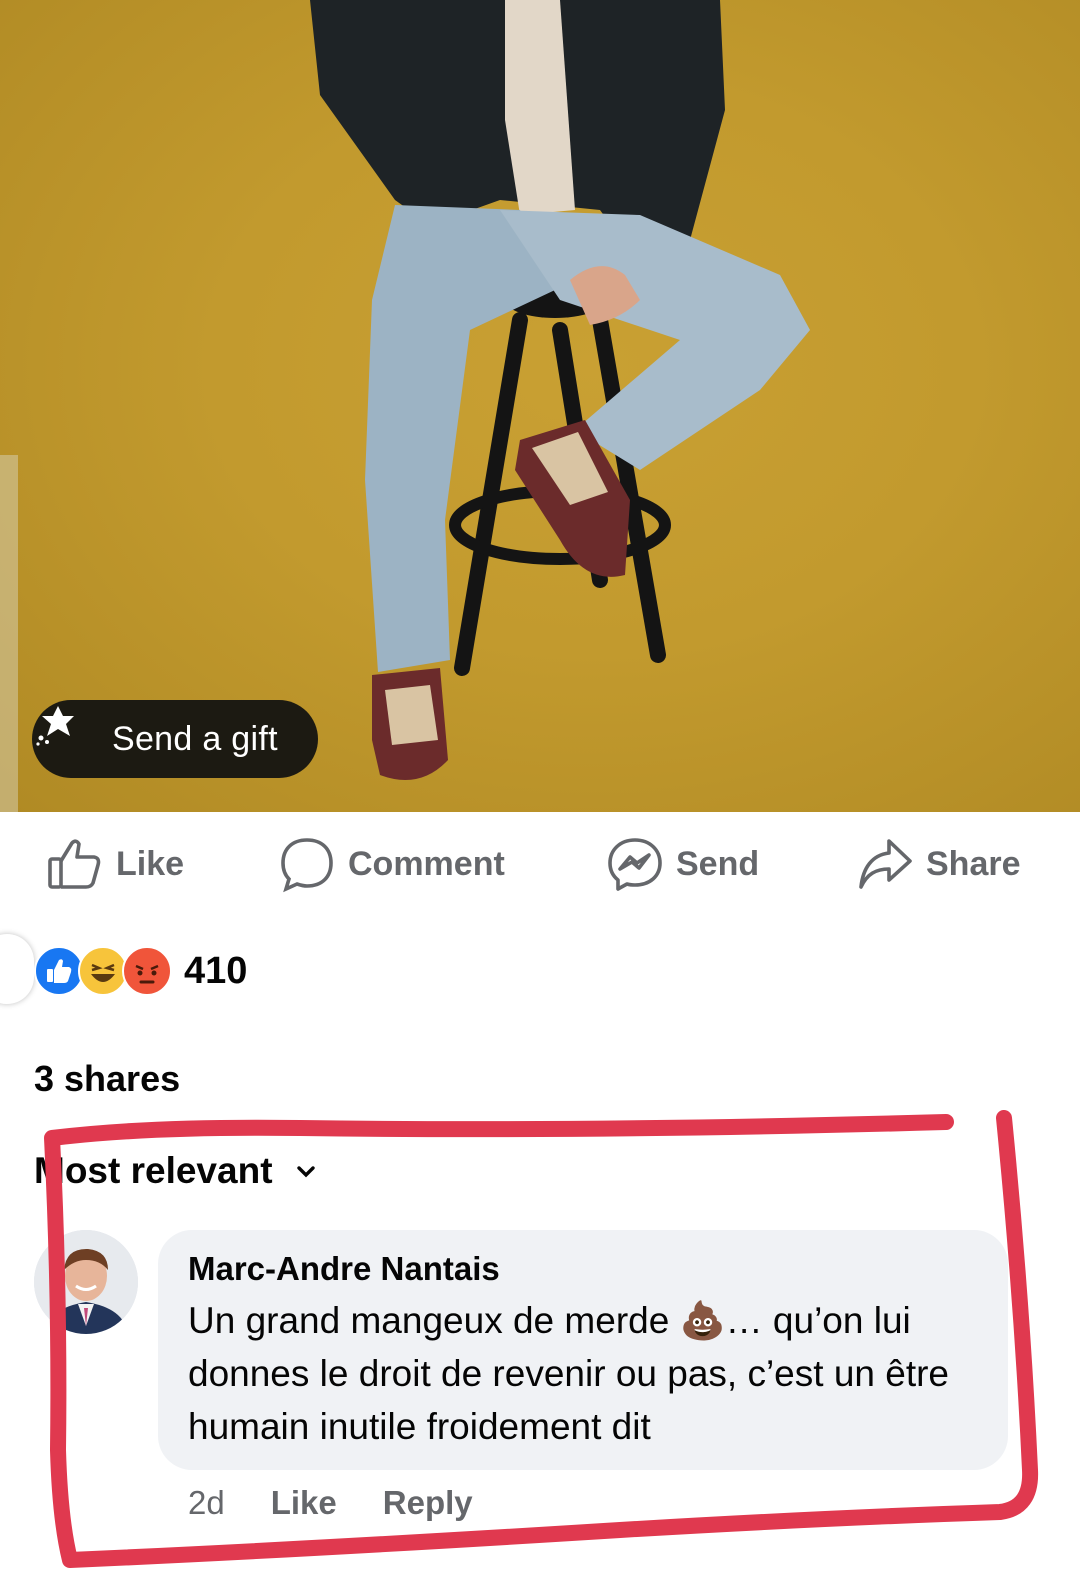 This screenshot has width=1080, height=1576. Describe the element at coordinates (973, 863) in the screenshot. I see `share-label: Share` at that location.